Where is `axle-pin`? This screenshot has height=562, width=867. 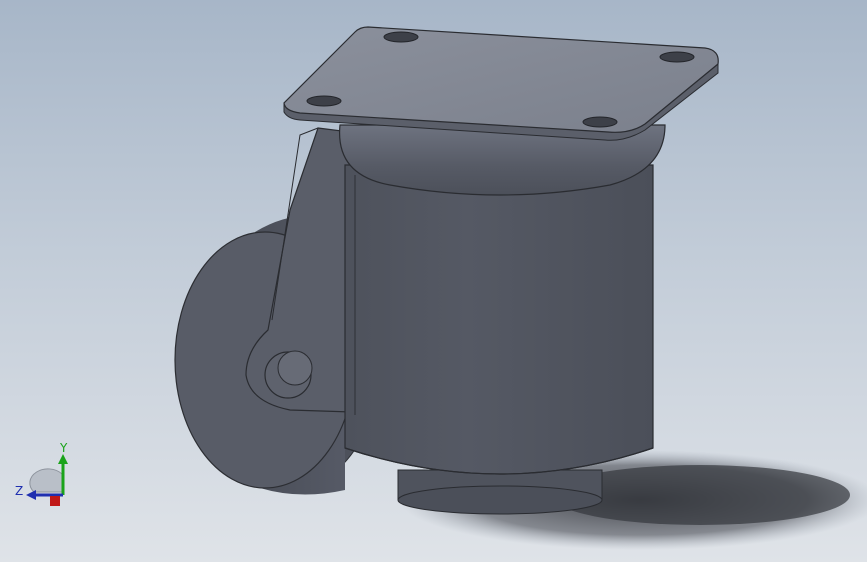
axle-pin is located at coordinates (295, 368).